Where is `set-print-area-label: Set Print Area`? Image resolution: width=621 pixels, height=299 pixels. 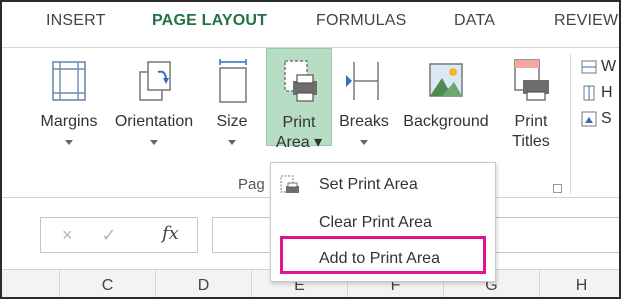 set-print-area-label: Set Print Area is located at coordinates (368, 184).